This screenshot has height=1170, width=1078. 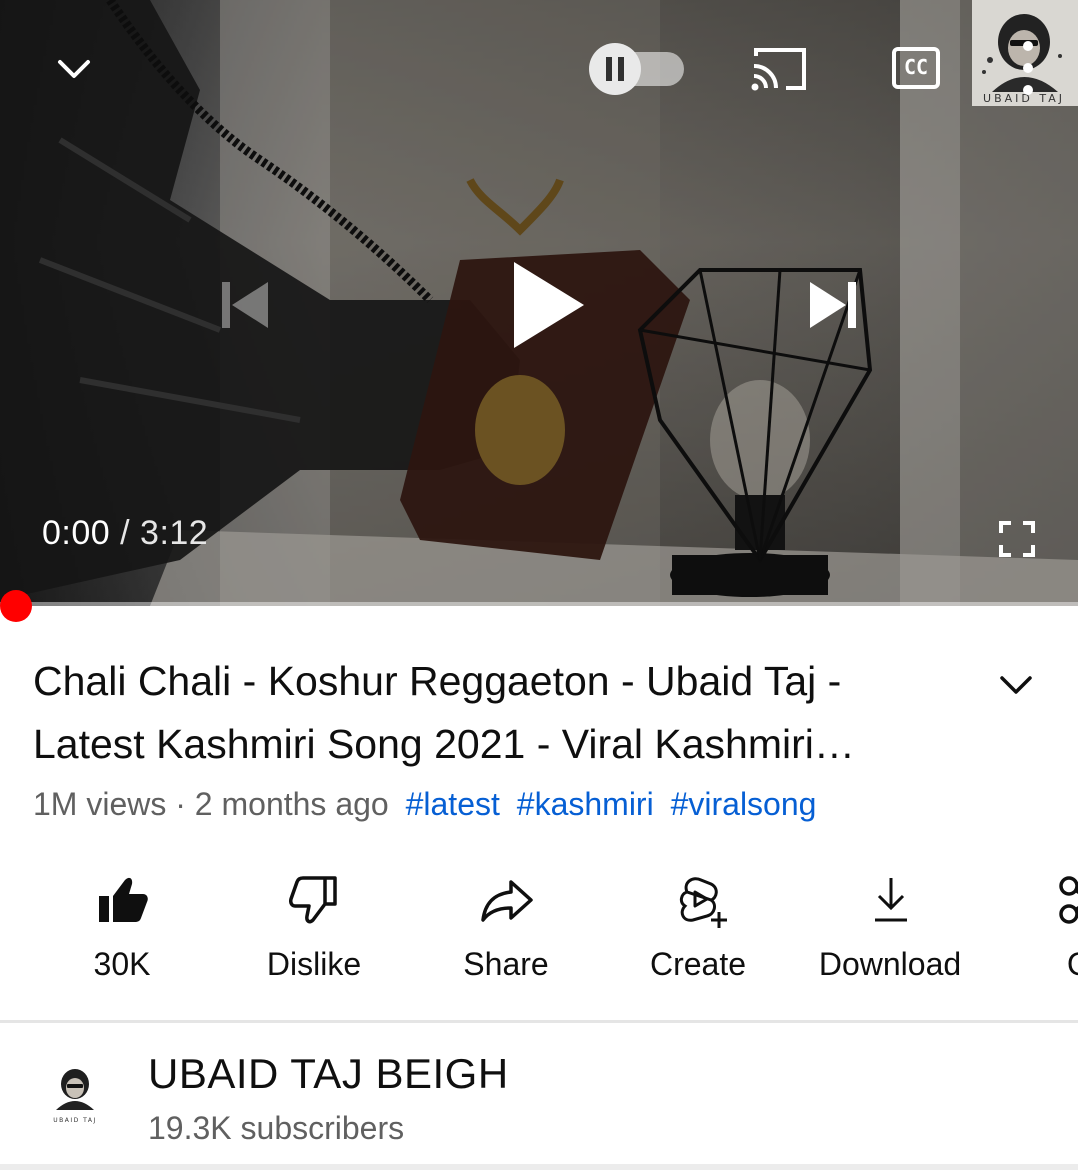 I want to click on next-icon, so click(x=833, y=305).